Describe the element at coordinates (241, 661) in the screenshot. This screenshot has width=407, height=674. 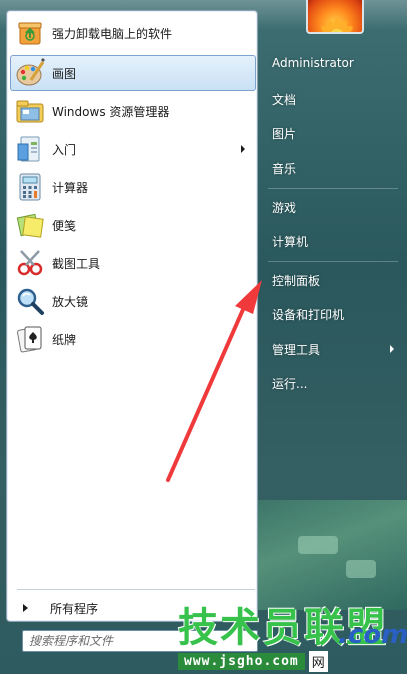
I see `watermark-url-text: www.jsgho.com` at that location.